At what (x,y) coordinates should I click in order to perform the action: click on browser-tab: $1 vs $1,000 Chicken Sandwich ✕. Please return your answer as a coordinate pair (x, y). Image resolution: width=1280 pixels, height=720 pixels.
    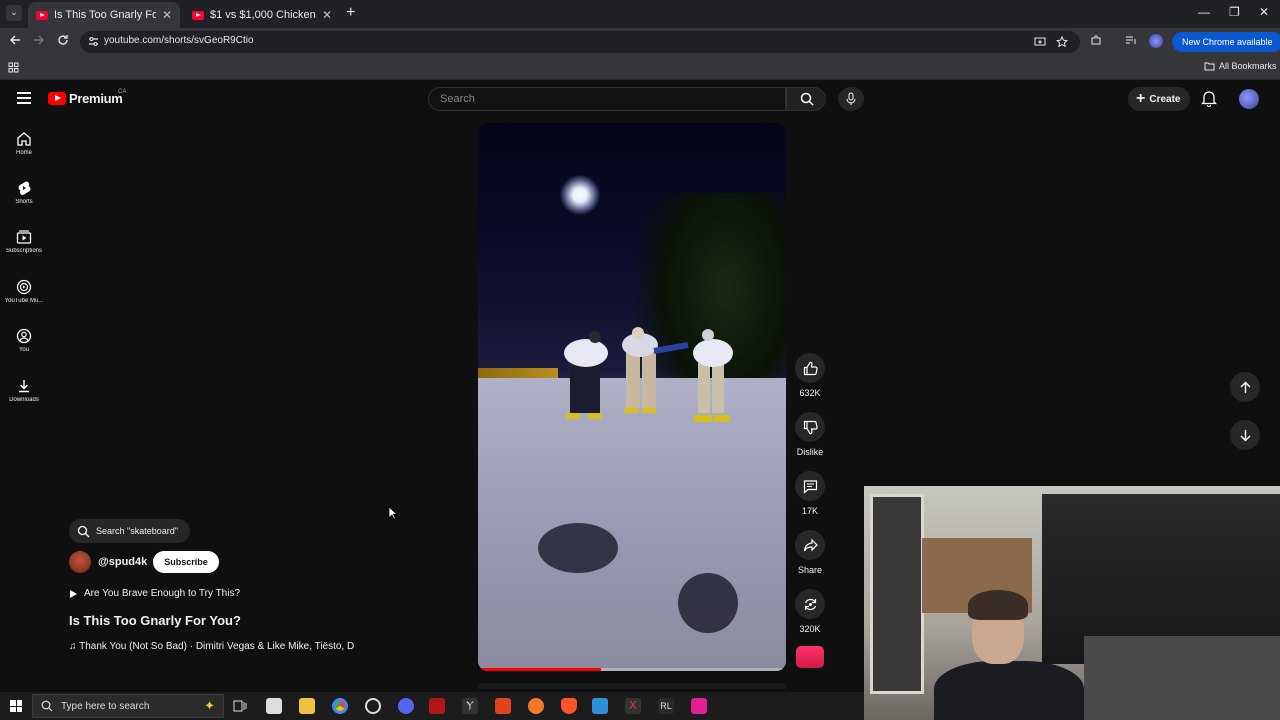
    Looking at the image, I should click on (262, 15).